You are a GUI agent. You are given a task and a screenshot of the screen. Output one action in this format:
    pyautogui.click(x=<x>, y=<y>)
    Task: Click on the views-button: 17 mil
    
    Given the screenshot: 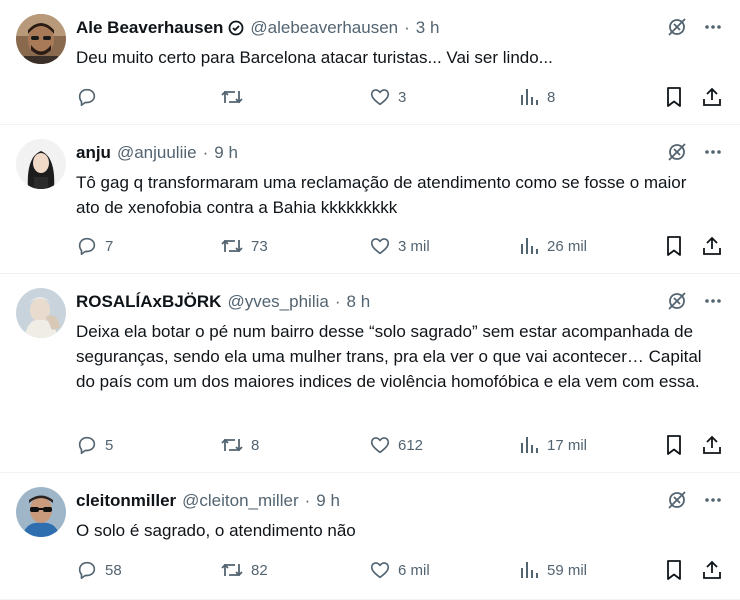 What is the action you would take?
    pyautogui.click(x=552, y=445)
    